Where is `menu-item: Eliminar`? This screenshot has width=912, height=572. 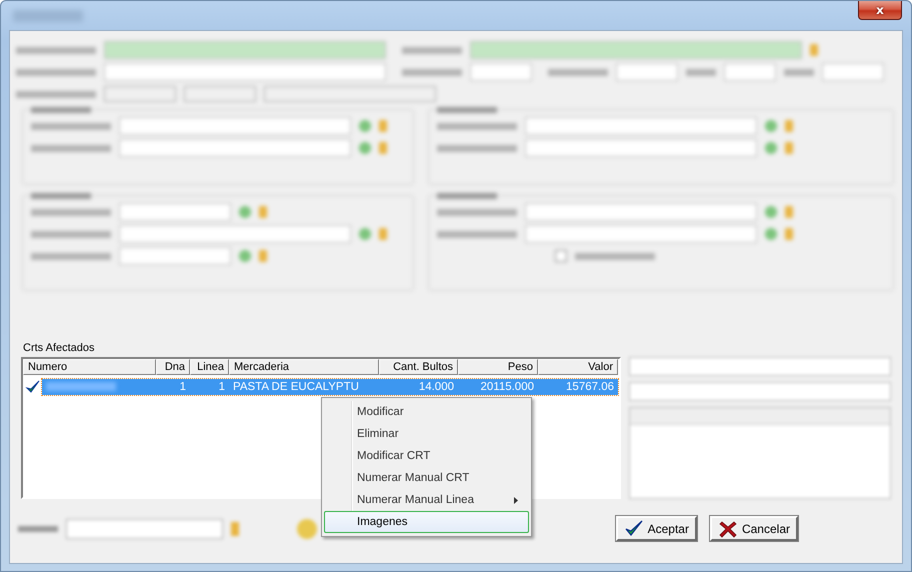 menu-item: Eliminar is located at coordinates (426, 434).